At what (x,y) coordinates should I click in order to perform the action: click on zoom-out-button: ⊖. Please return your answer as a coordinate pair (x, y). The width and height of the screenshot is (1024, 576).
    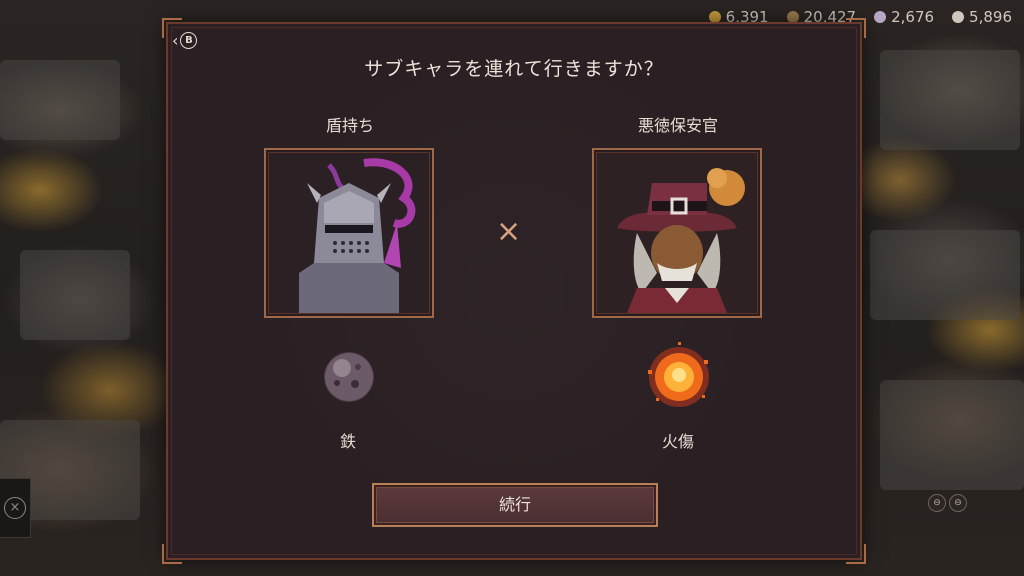
    Looking at the image, I should click on (937, 503).